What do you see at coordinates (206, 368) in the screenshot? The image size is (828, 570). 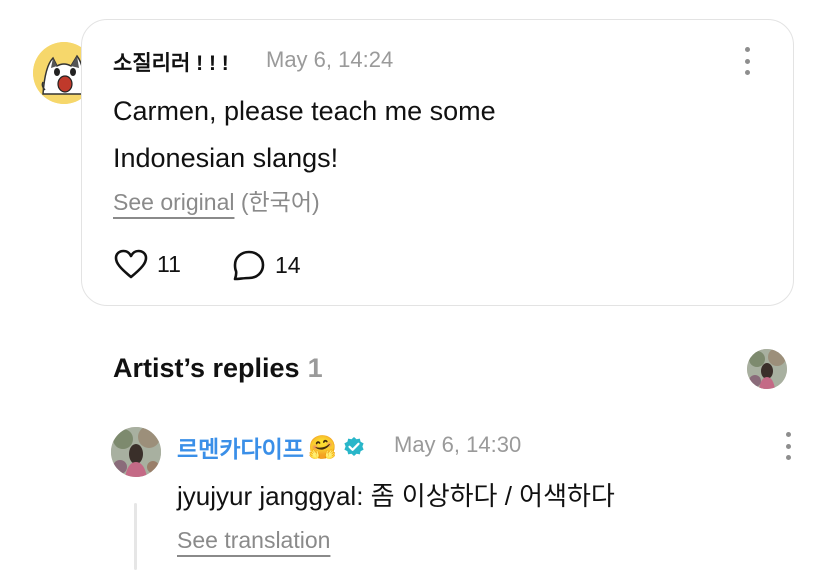 I see `artist-replies-title: Artist’s replies` at bounding box center [206, 368].